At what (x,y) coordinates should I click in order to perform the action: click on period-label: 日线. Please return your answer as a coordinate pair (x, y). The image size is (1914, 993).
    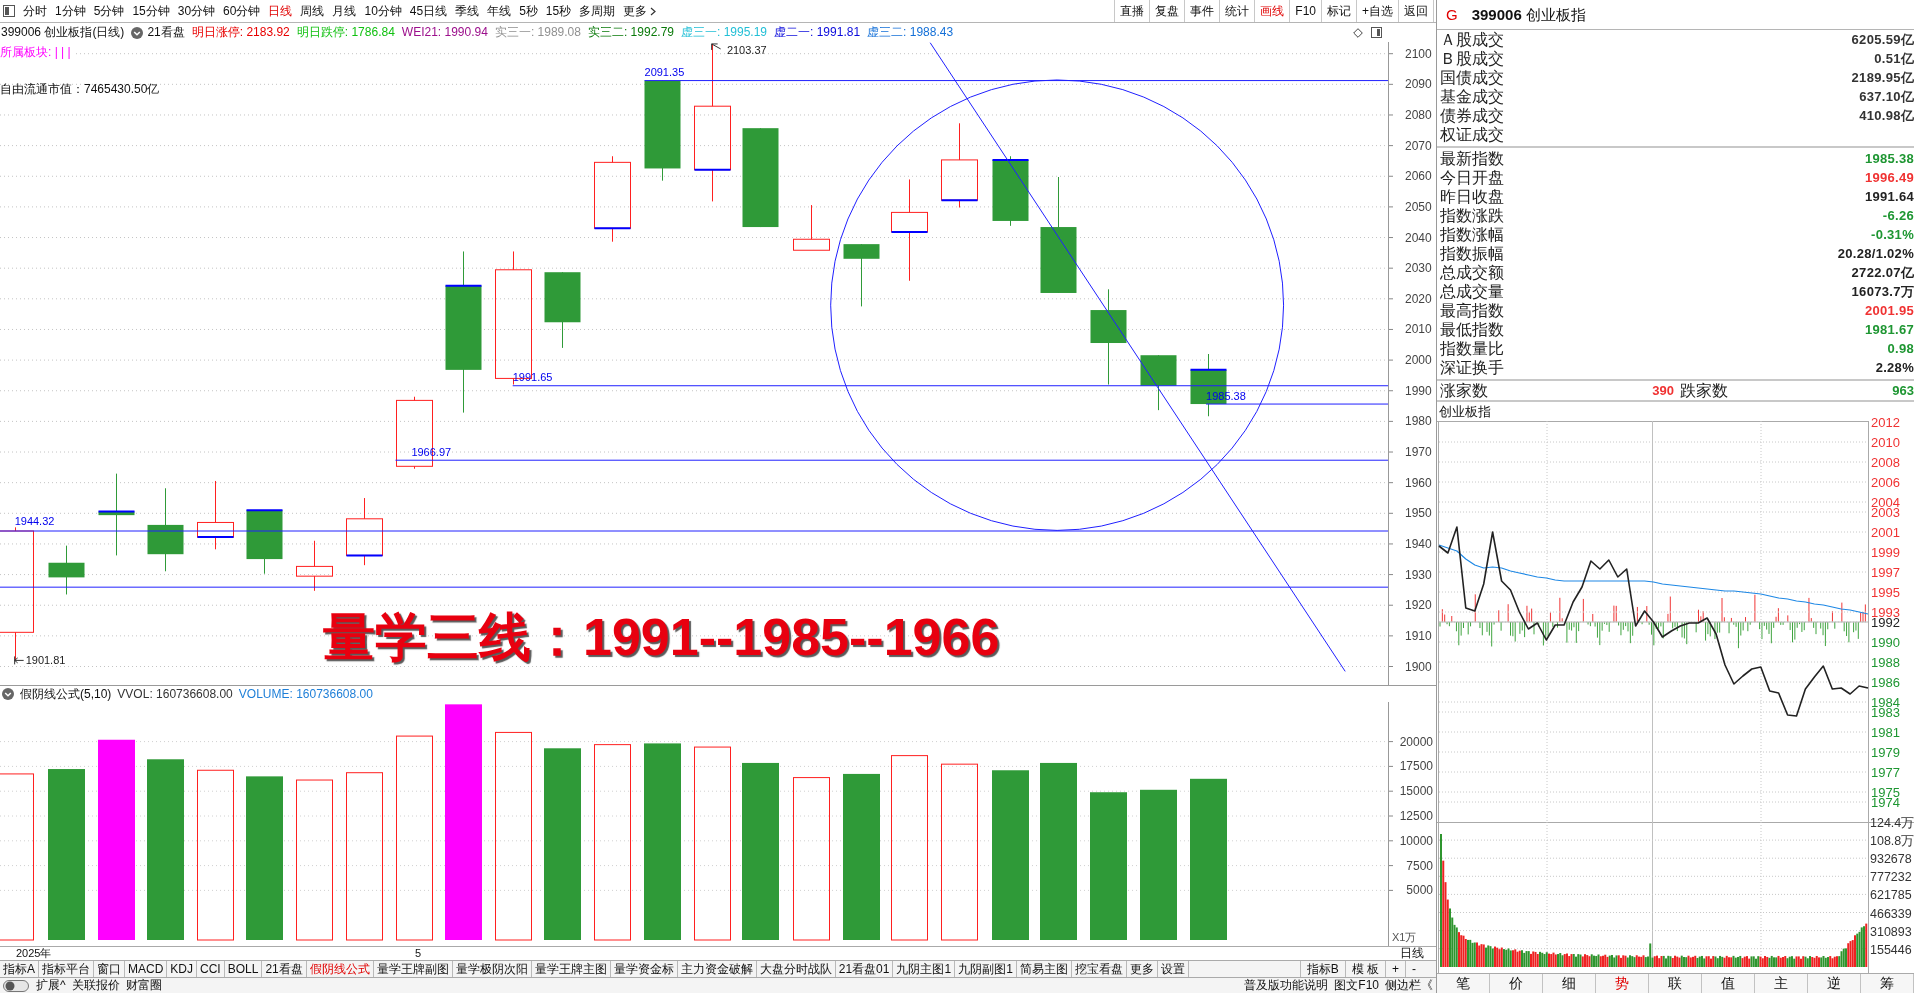
    Looking at the image, I should click on (1412, 953).